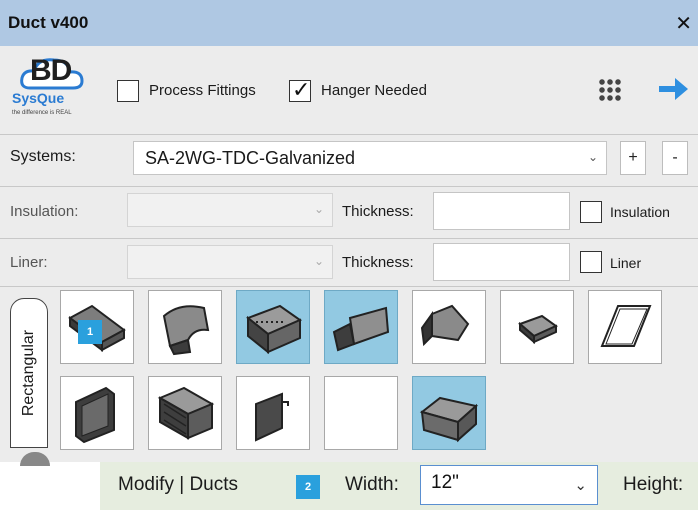  I want to click on round-transition-icon, so click(449, 327).